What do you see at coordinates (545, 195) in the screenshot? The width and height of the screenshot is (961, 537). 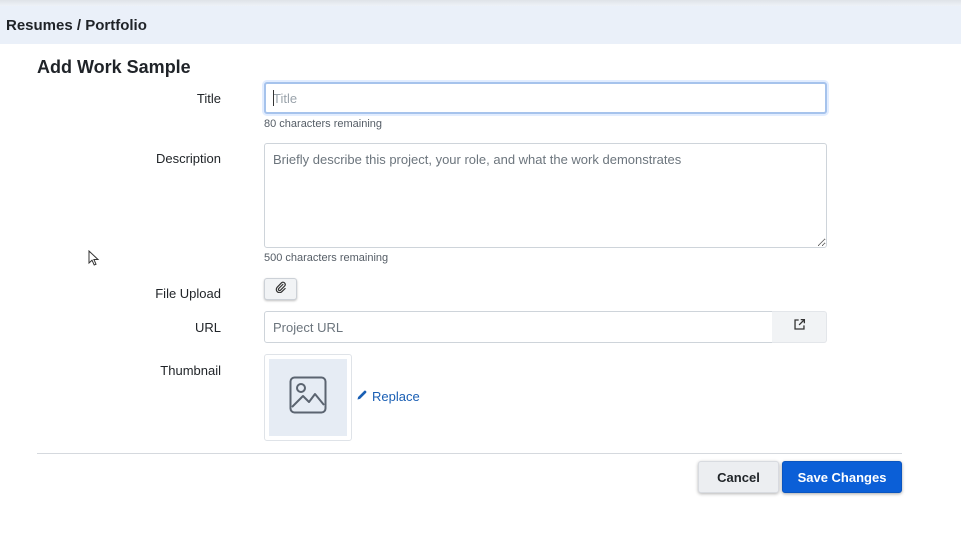 I see `description-textarea` at bounding box center [545, 195].